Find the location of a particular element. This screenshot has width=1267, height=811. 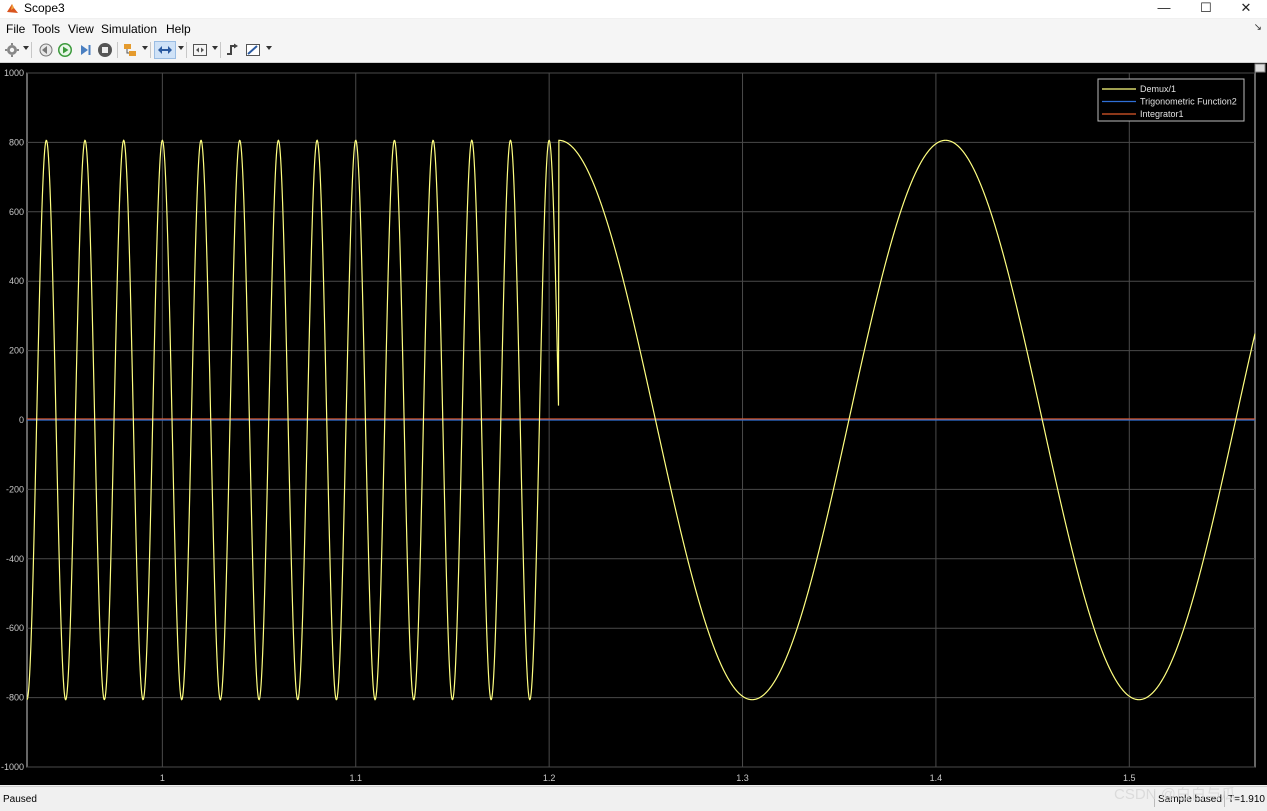

menu-help: Help is located at coordinates (178, 29).